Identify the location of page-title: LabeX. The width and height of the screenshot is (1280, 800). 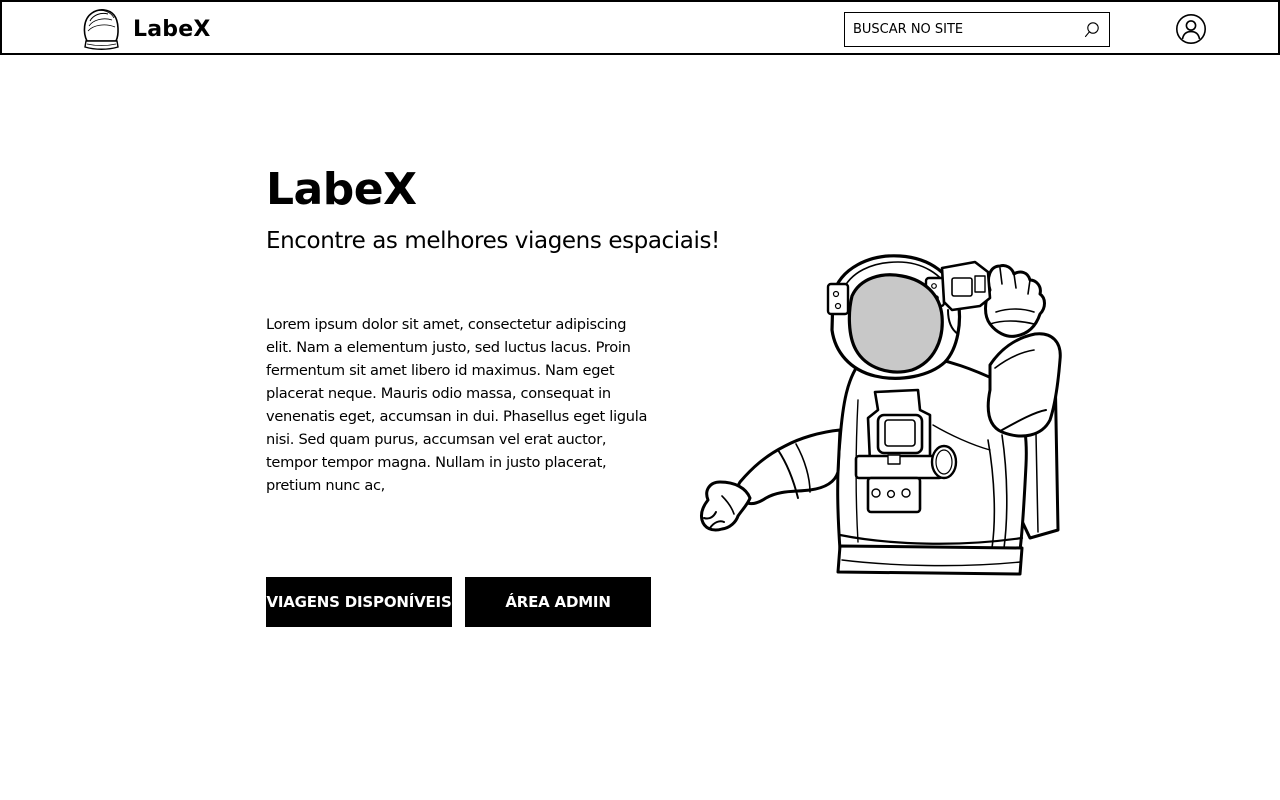
(341, 189).